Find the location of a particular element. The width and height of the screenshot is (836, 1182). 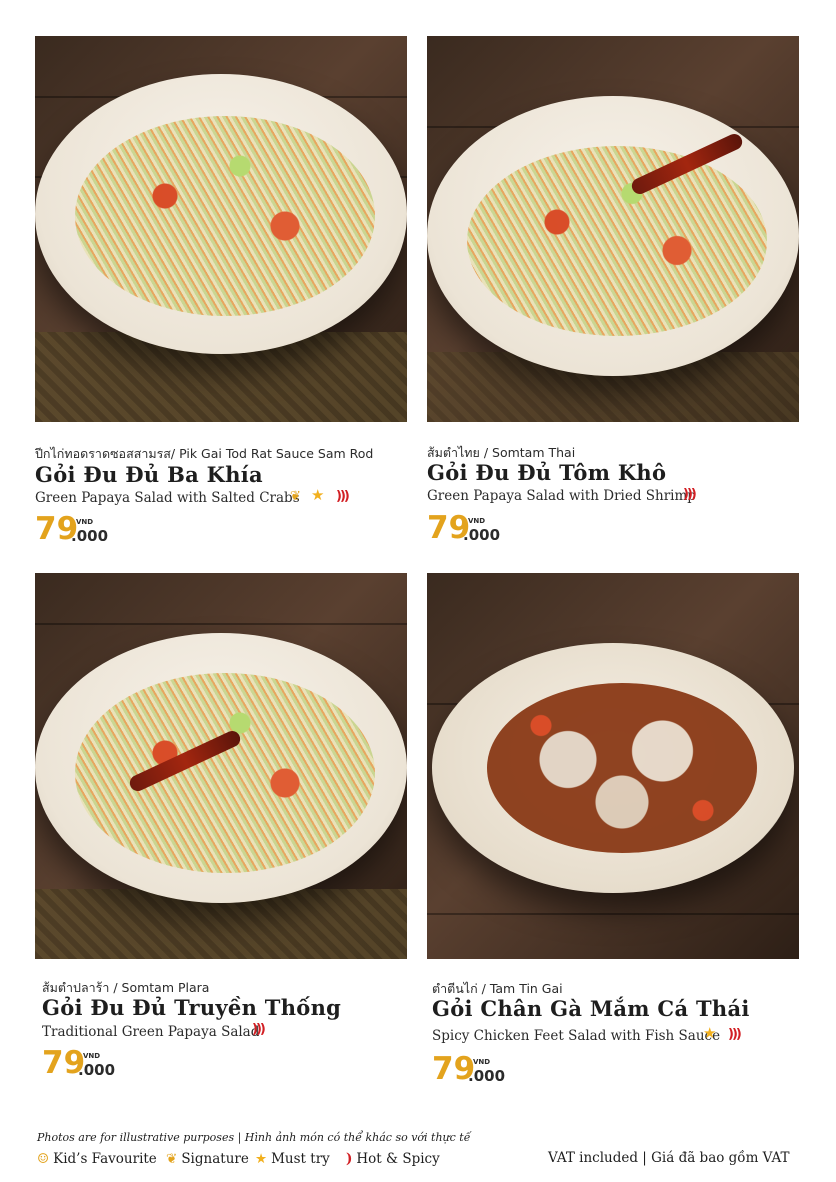

dish-vietnamese-name: Gỏi Đu Đủ Tôm Khô is located at coordinates (547, 472).